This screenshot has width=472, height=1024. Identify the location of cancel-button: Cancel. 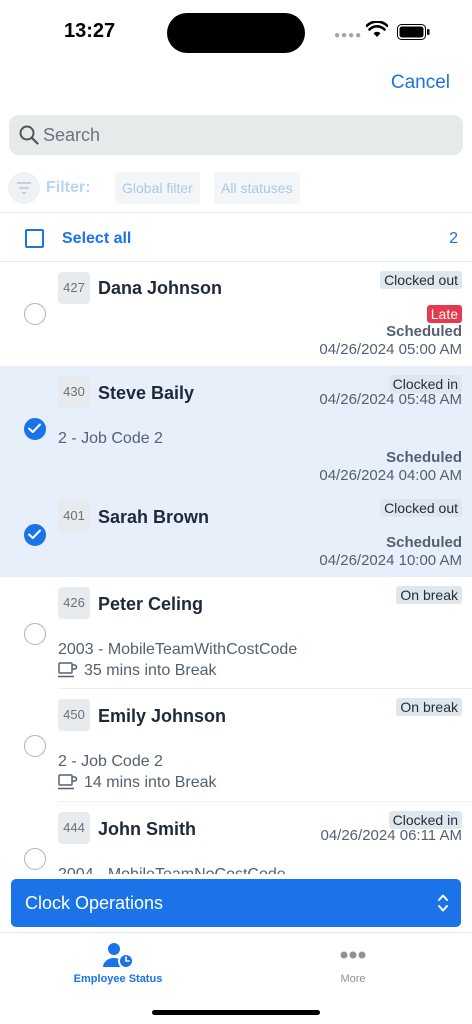
(420, 83).